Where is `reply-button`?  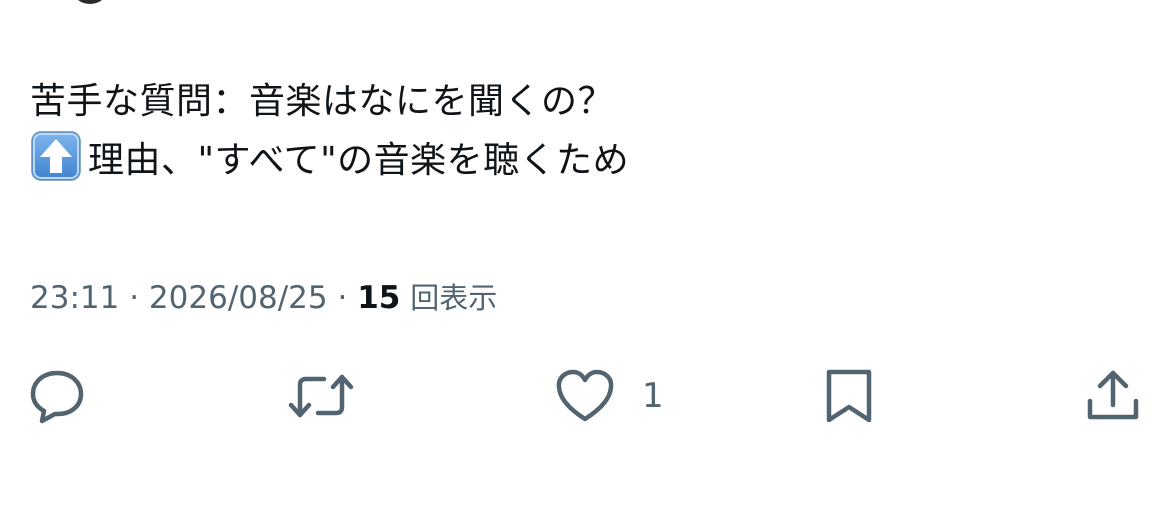 reply-button is located at coordinates (57, 396).